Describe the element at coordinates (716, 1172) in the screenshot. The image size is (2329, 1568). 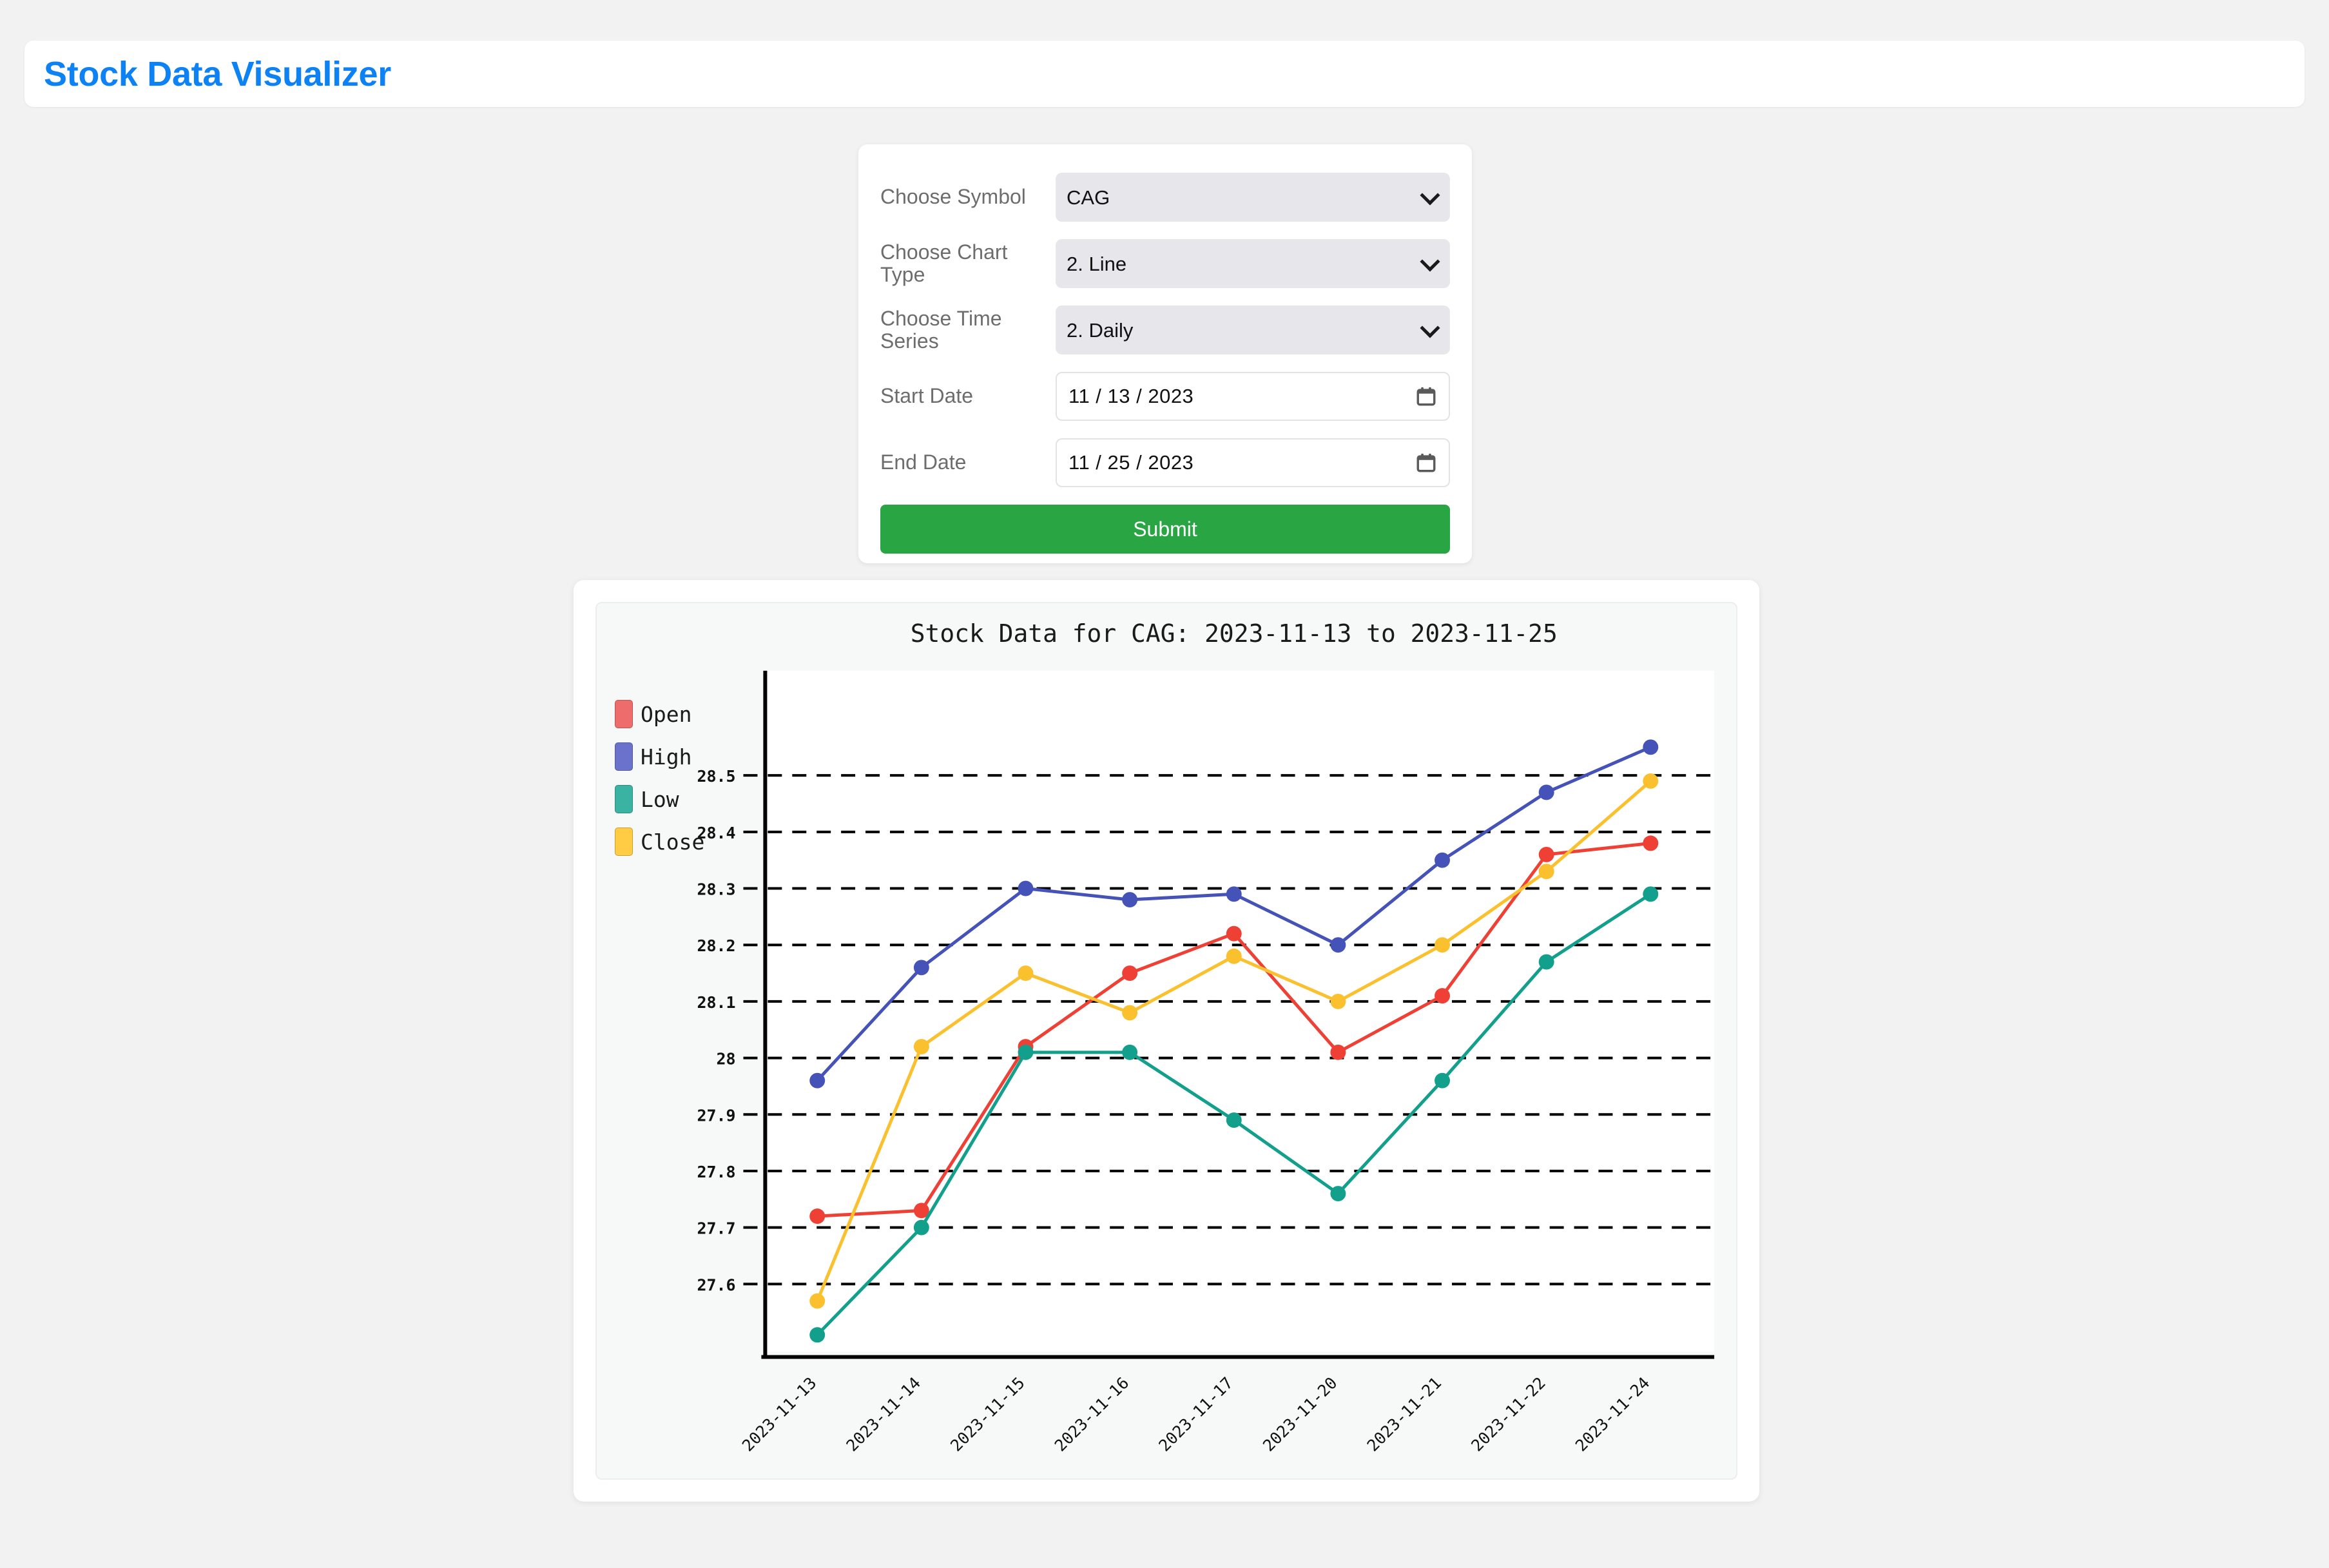
I see `y-axis-tick-label: 27.8` at that location.